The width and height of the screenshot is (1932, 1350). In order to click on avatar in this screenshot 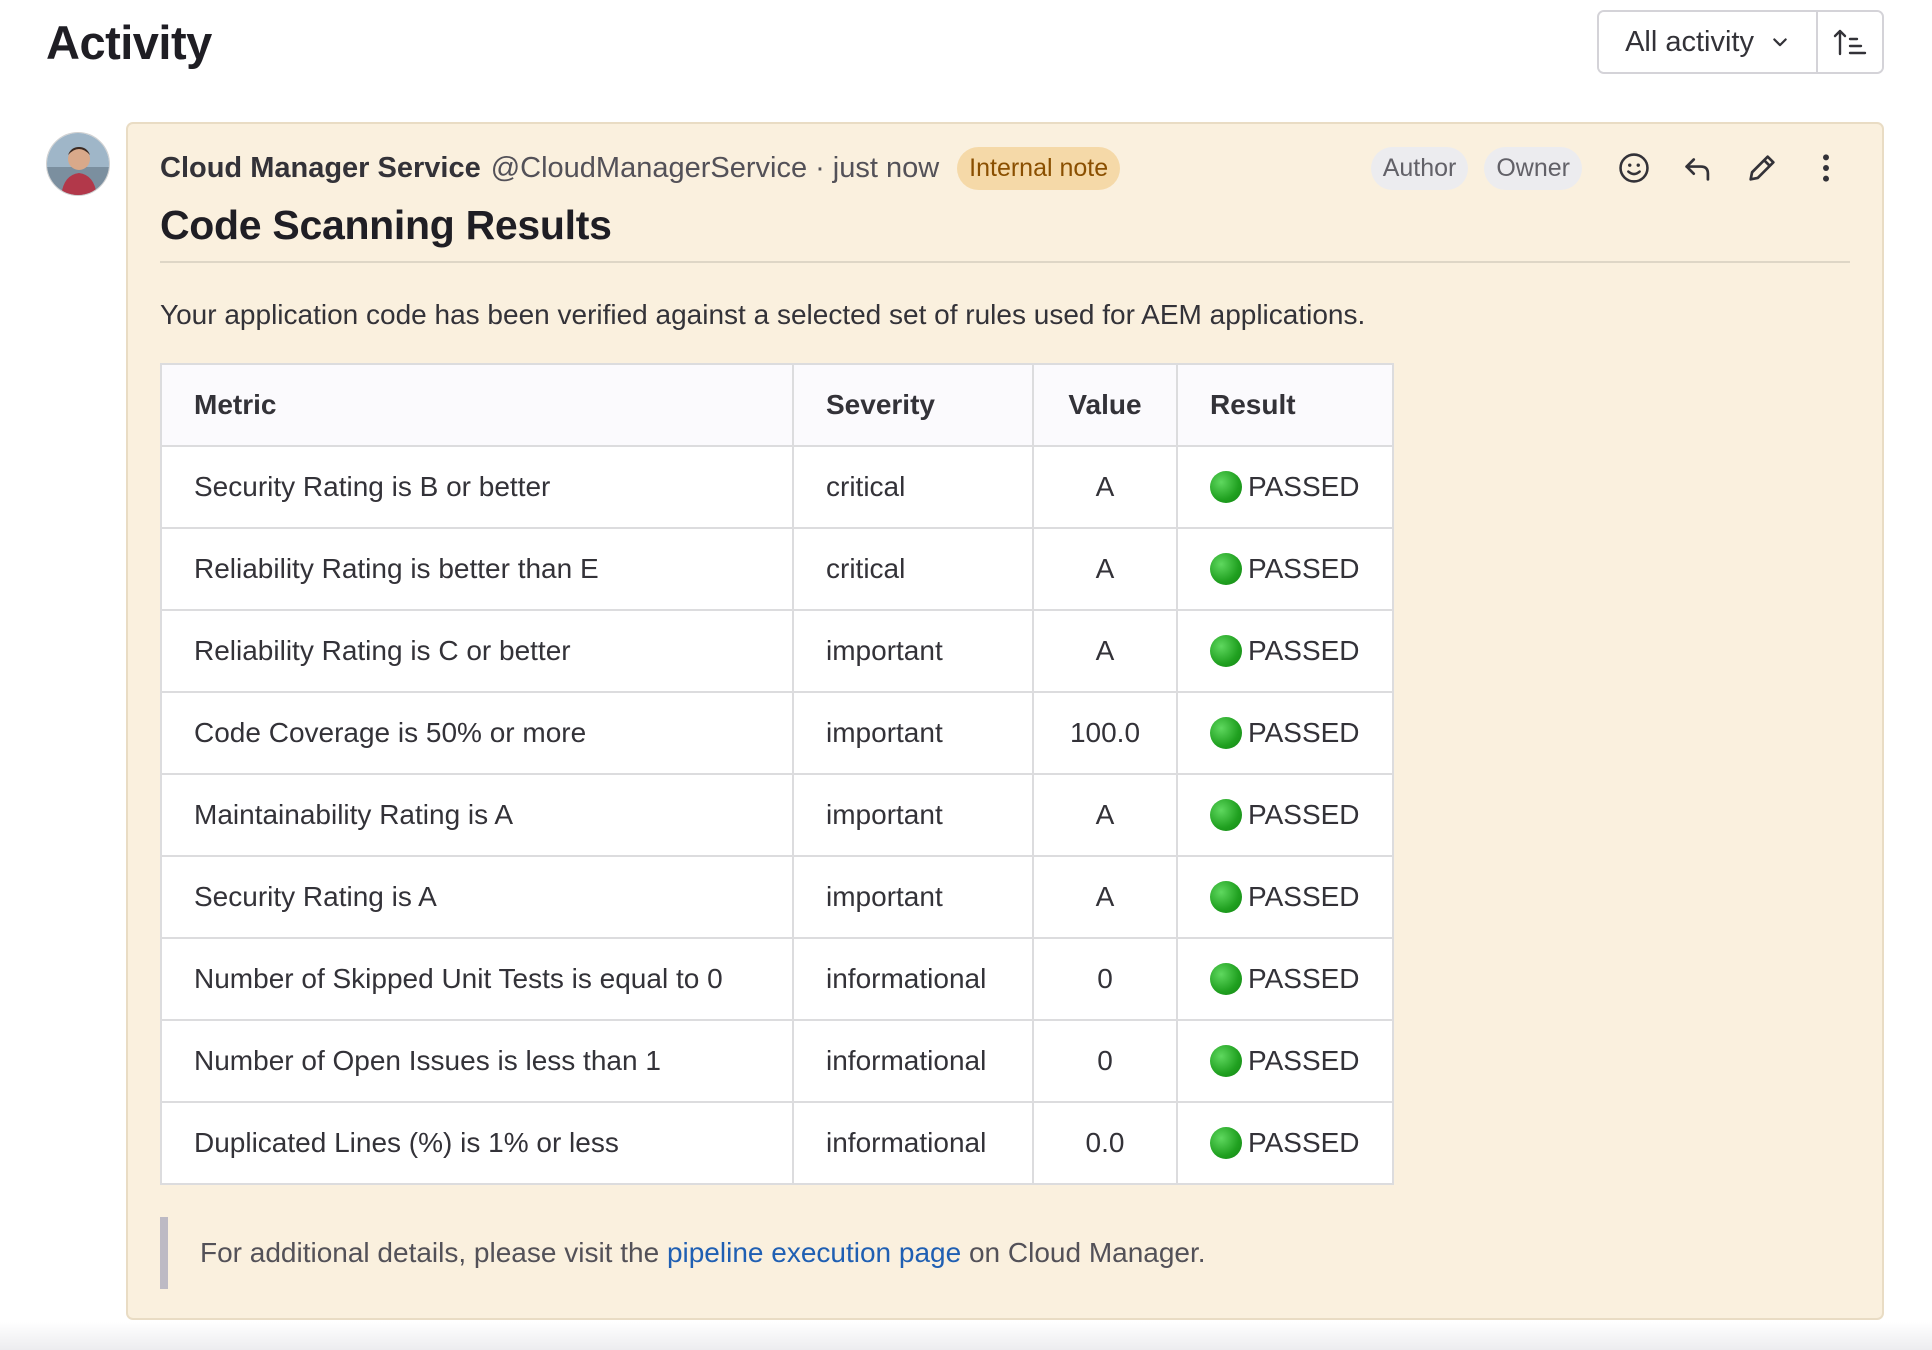, I will do `click(78, 164)`.